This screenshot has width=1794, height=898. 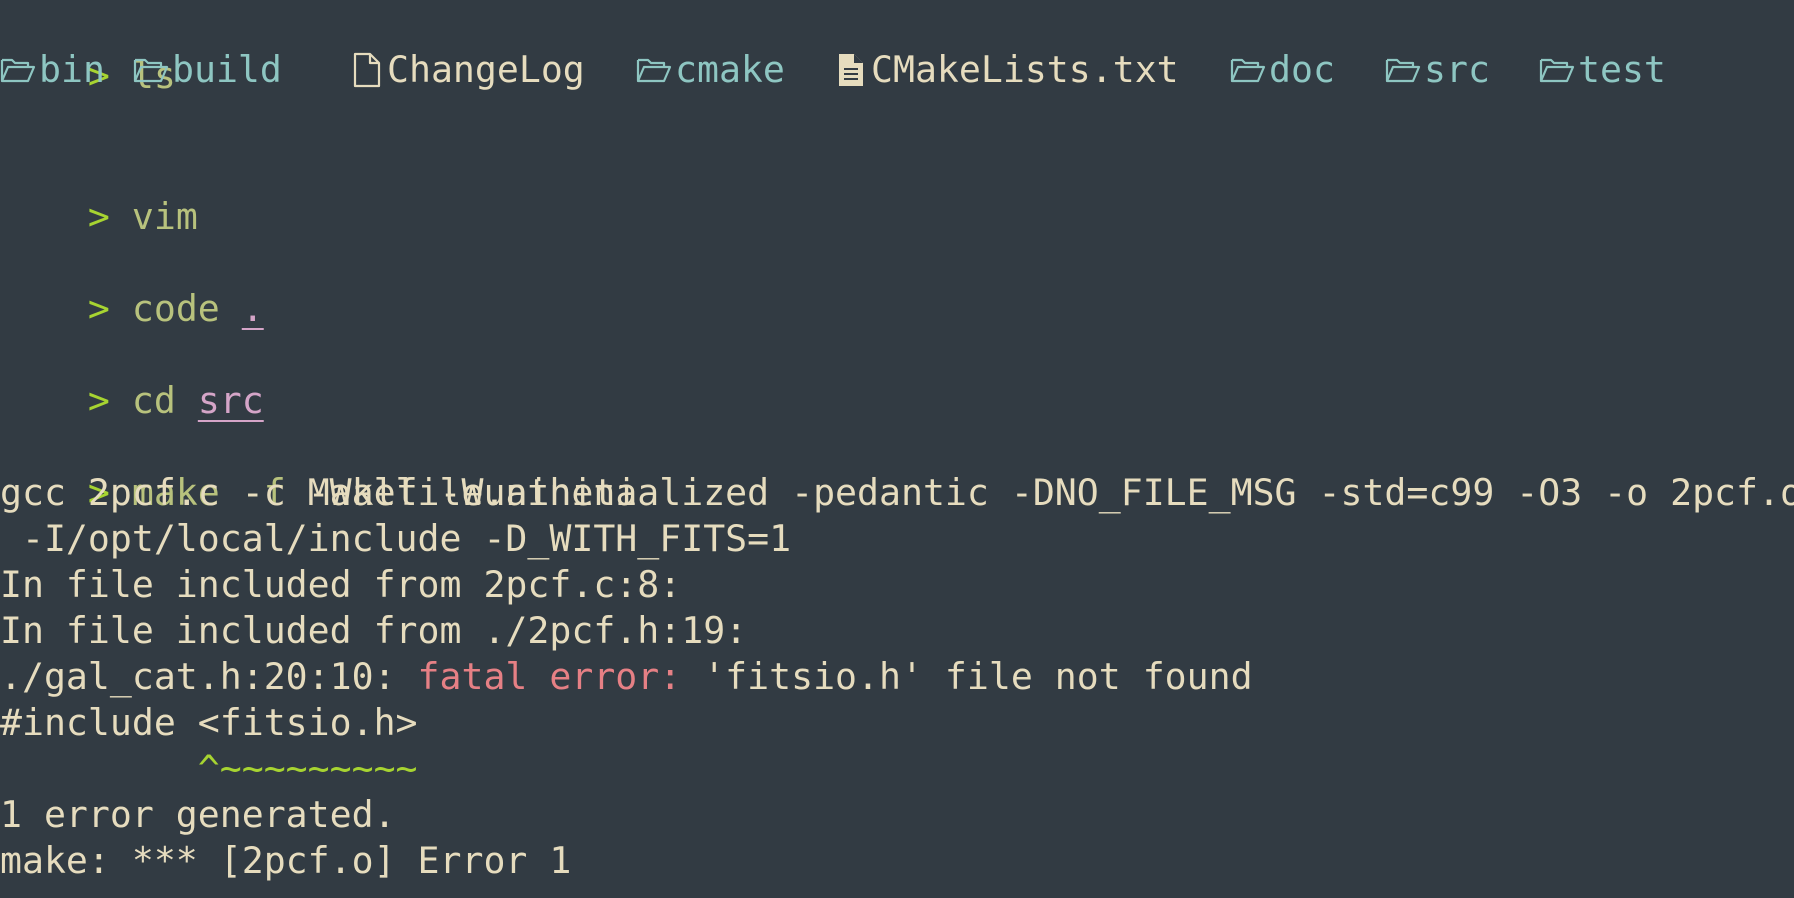 What do you see at coordinates (318, 469) in the screenshot?
I see `command-line-make: > make -f Makefile.athena` at bounding box center [318, 469].